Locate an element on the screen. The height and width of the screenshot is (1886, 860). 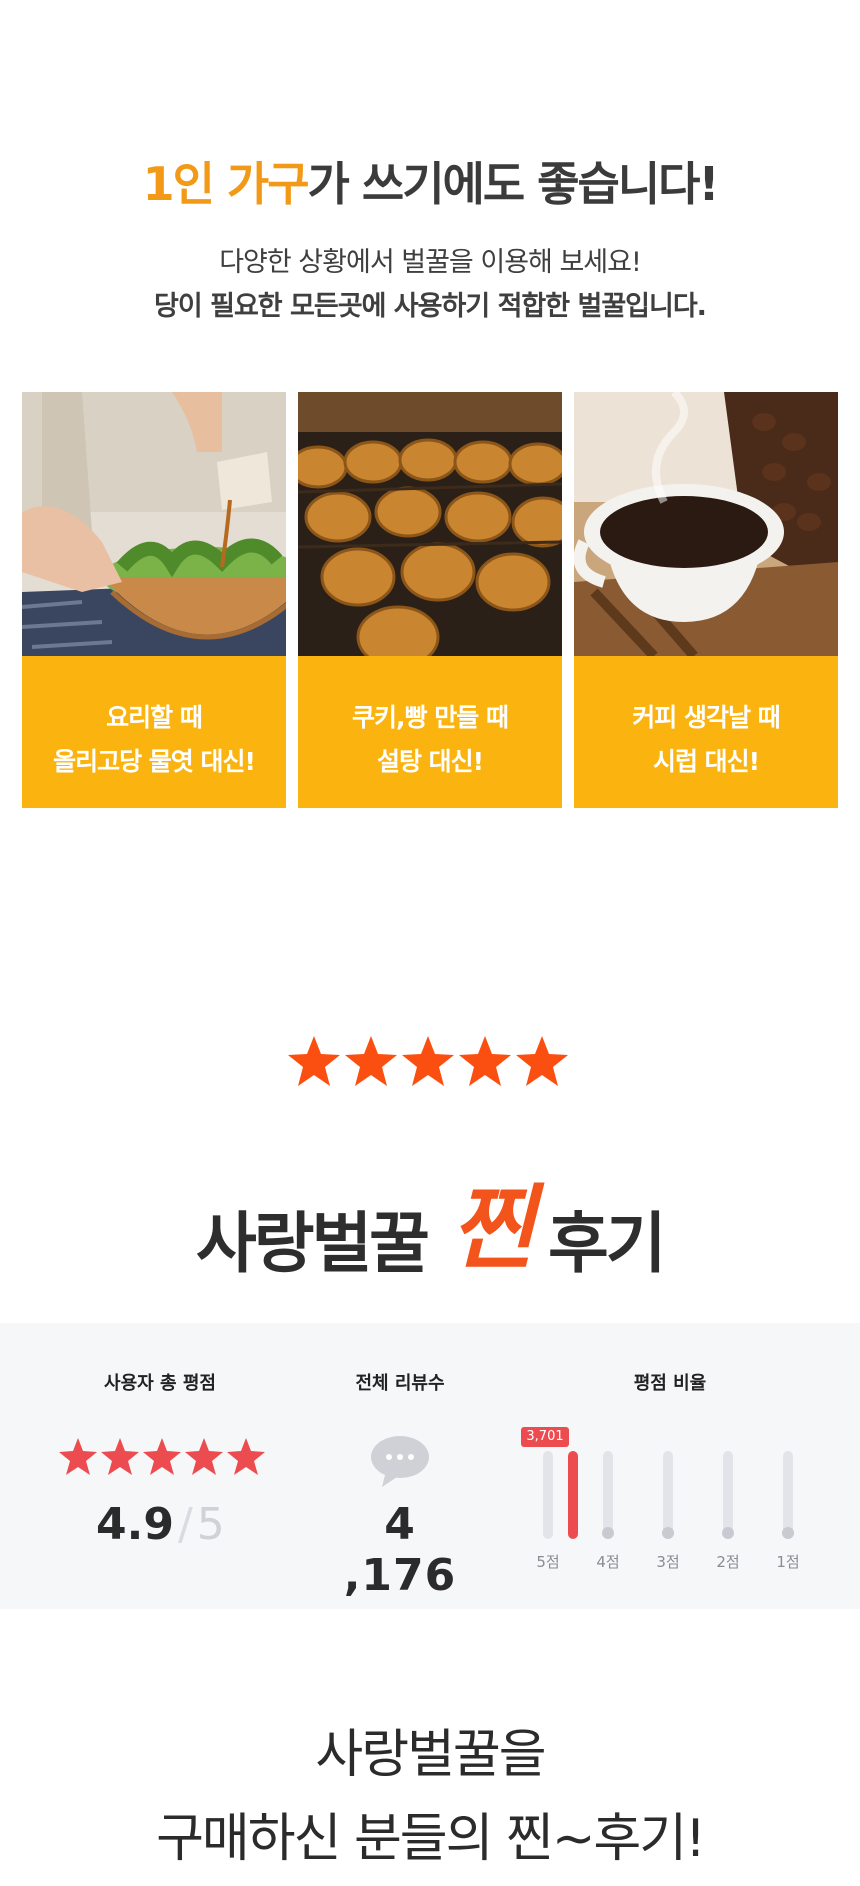
card-caption: 커피 생각날 때 시럽 대신! is located at coordinates (706, 732).